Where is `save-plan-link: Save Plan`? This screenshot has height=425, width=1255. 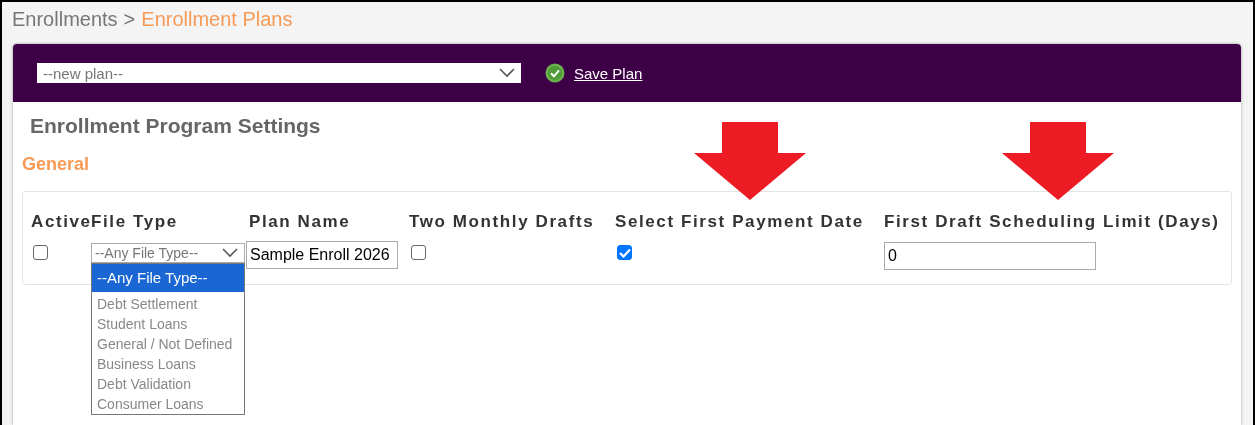
save-plan-link: Save Plan is located at coordinates (594, 73).